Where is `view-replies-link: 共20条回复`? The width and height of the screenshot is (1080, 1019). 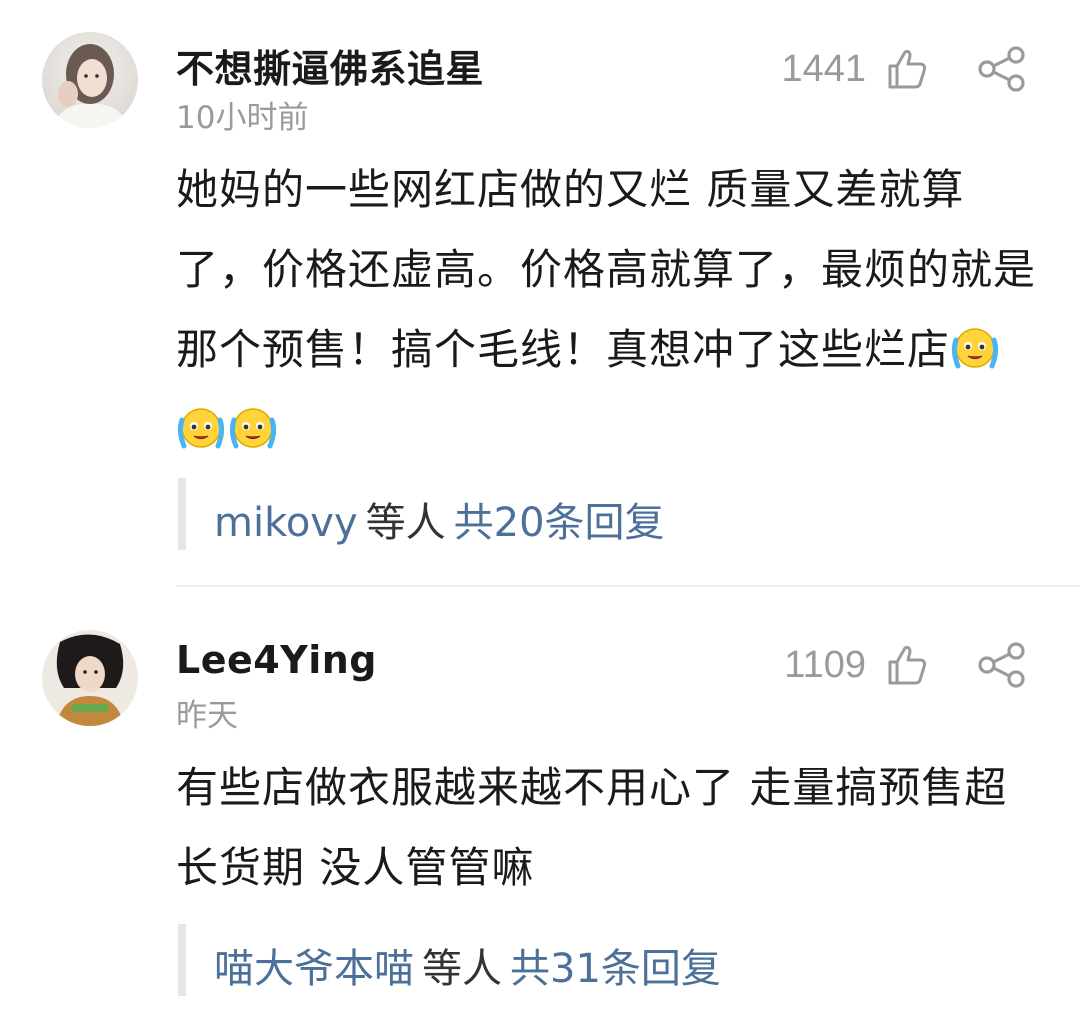 view-replies-link: 共20条回复 is located at coordinates (559, 523).